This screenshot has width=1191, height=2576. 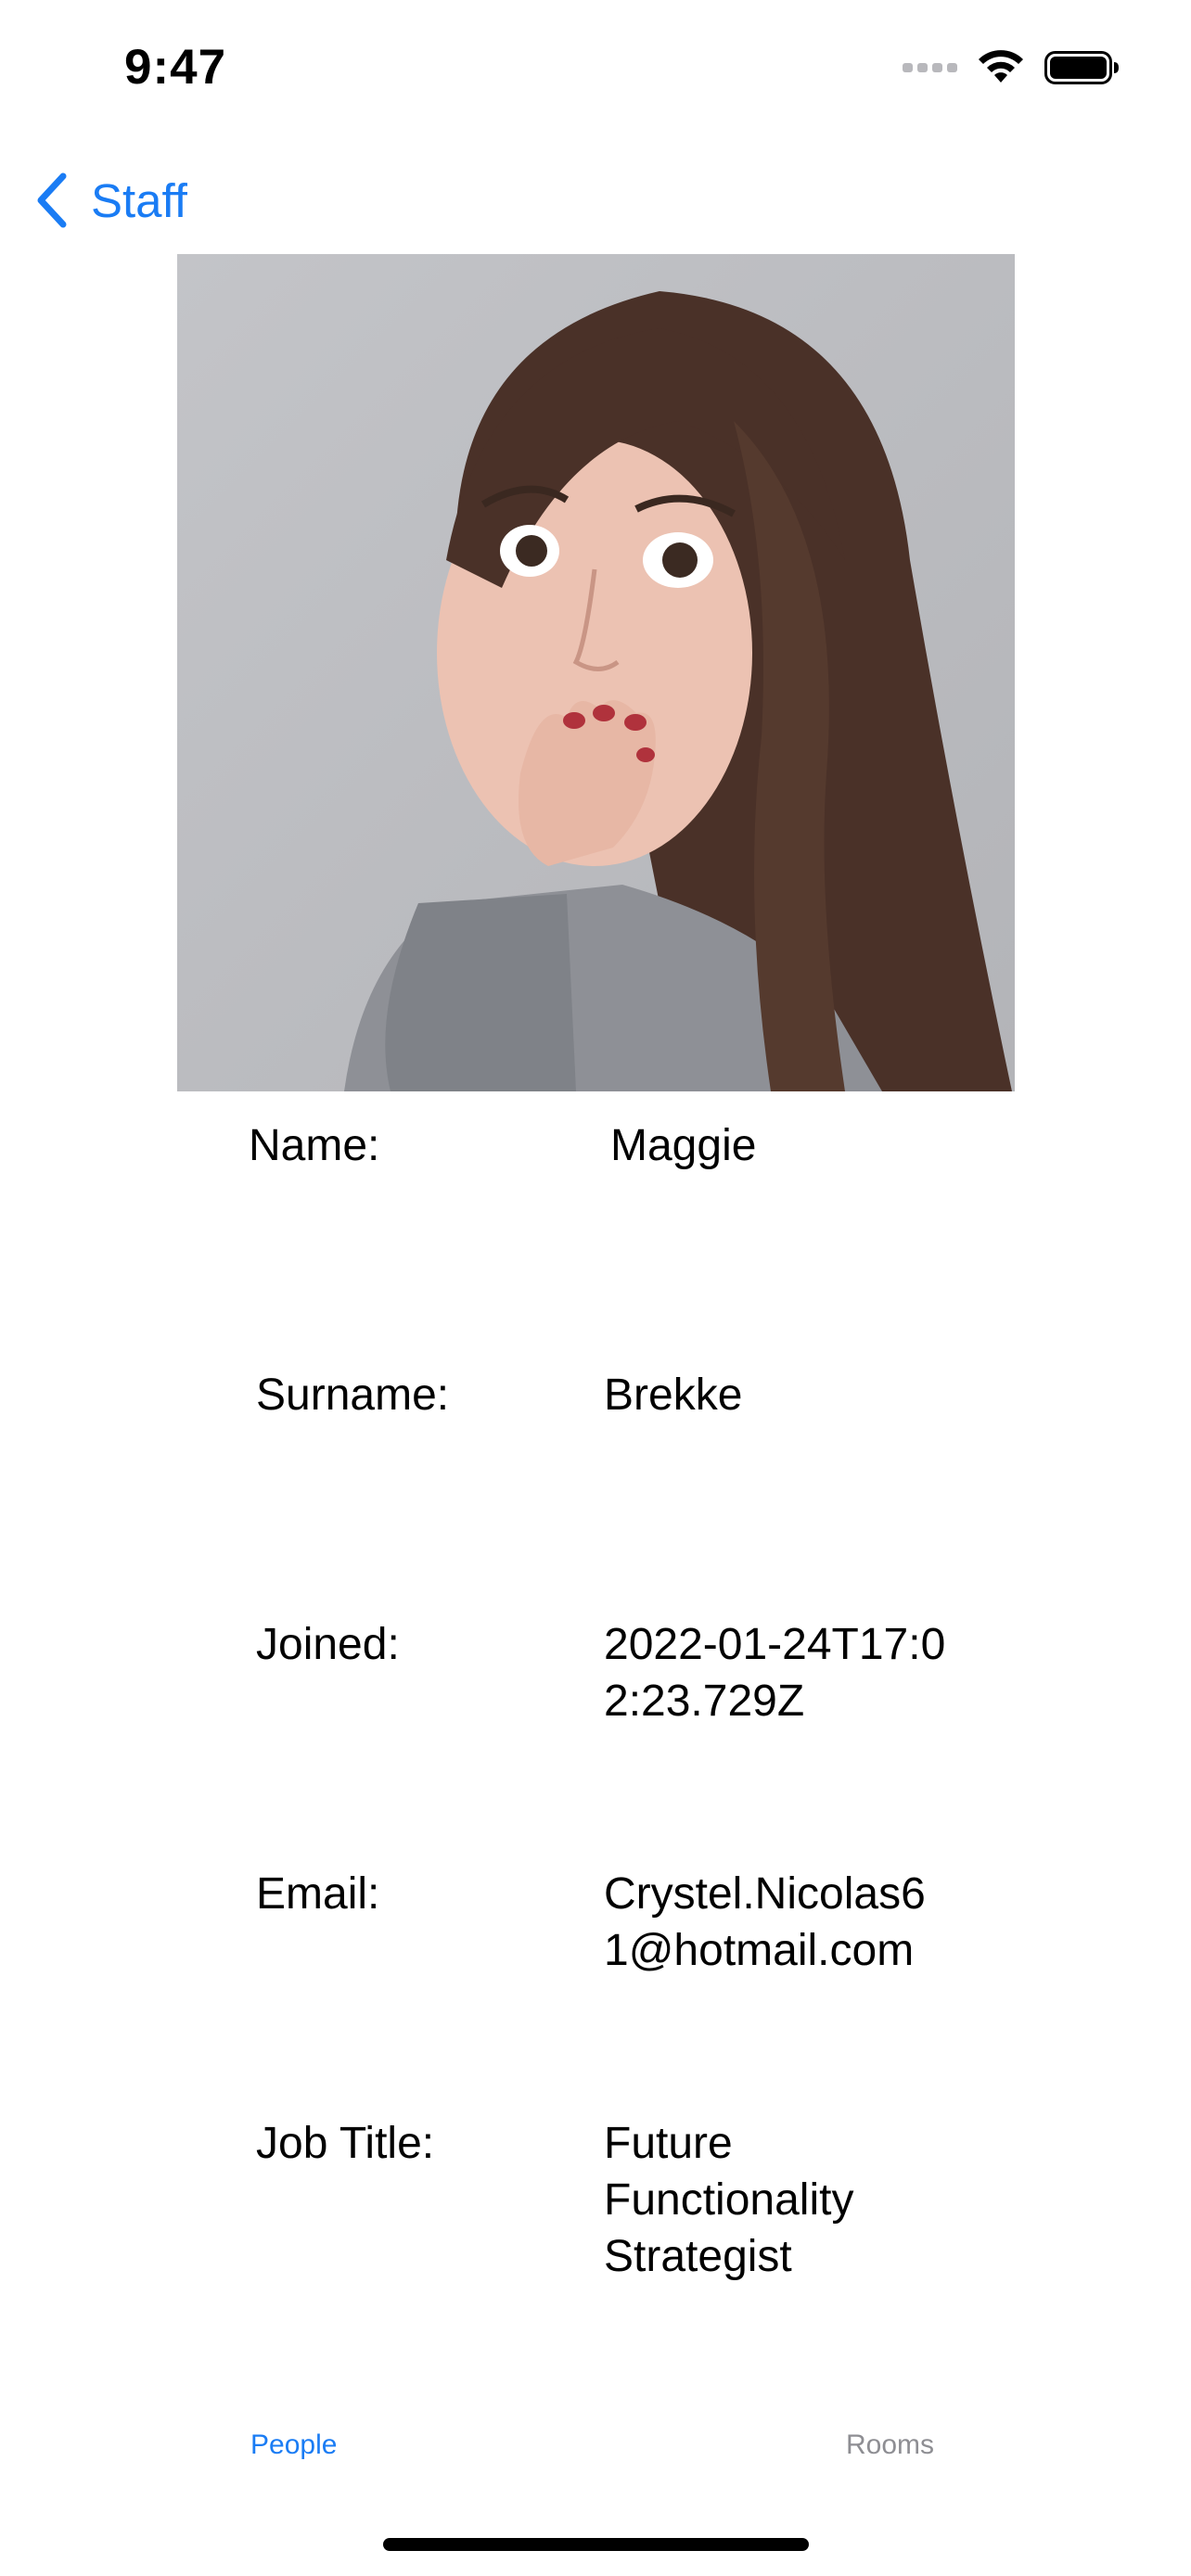 I want to click on tab-rooms: Rooms, so click(x=890, y=2445).